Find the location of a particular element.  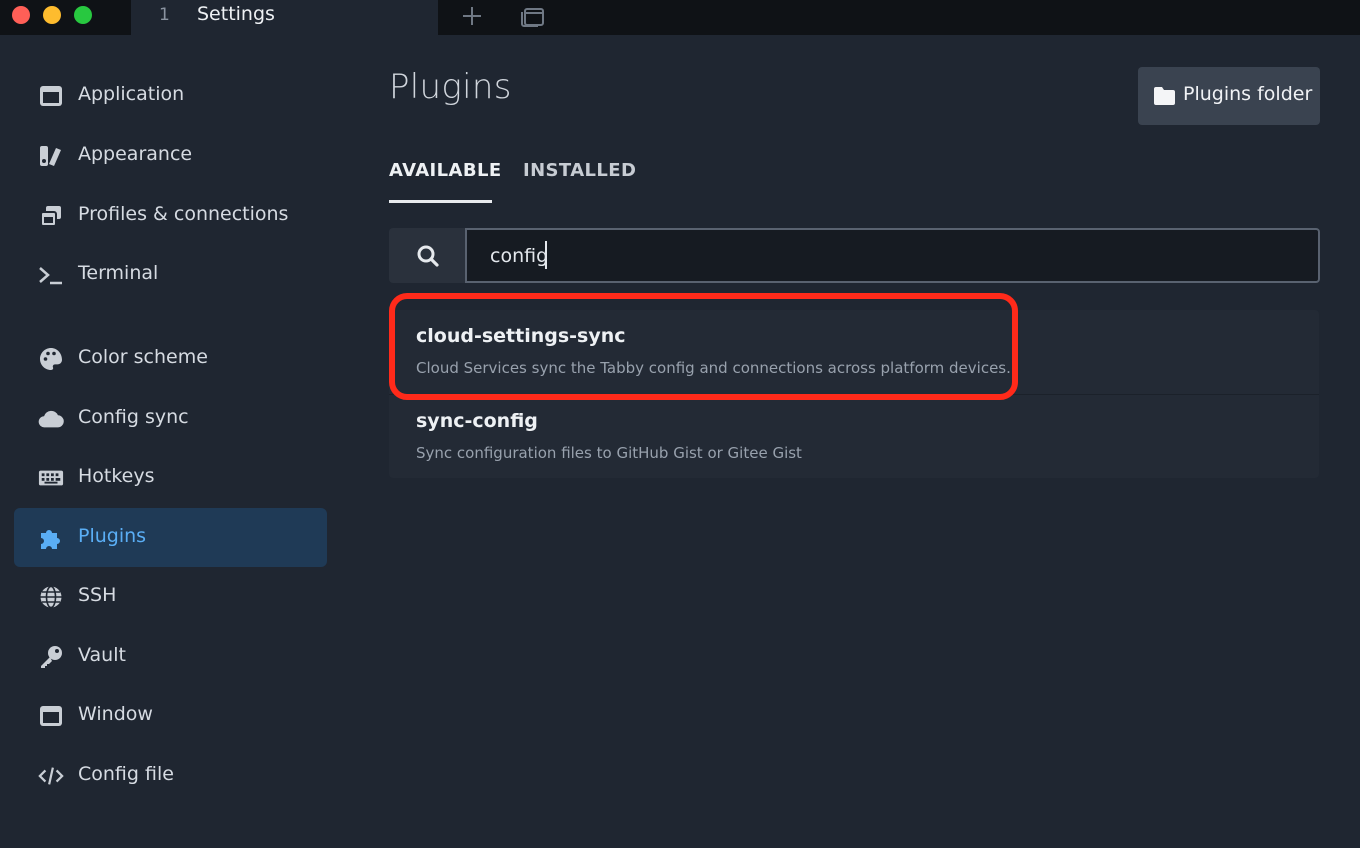

close-window-button is located at coordinates (21, 15).